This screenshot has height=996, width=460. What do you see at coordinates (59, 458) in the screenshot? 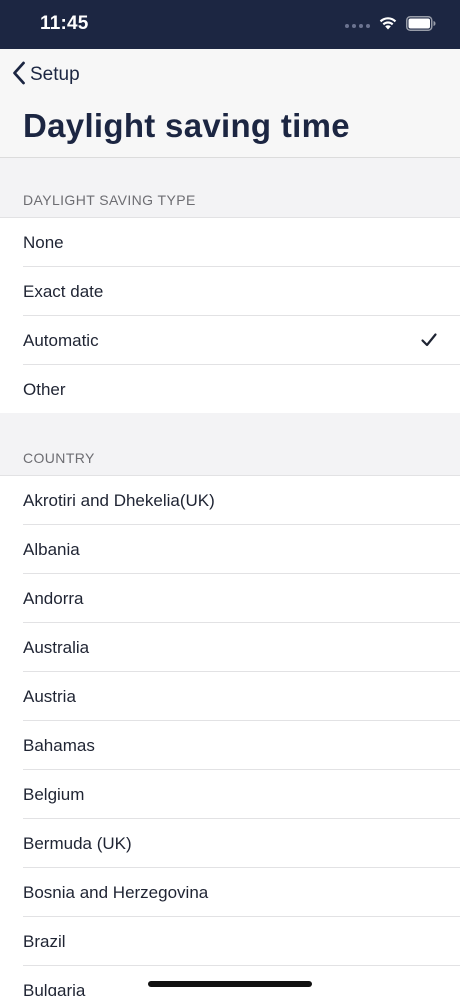
I see `section-header-label: COUNTRY` at bounding box center [59, 458].